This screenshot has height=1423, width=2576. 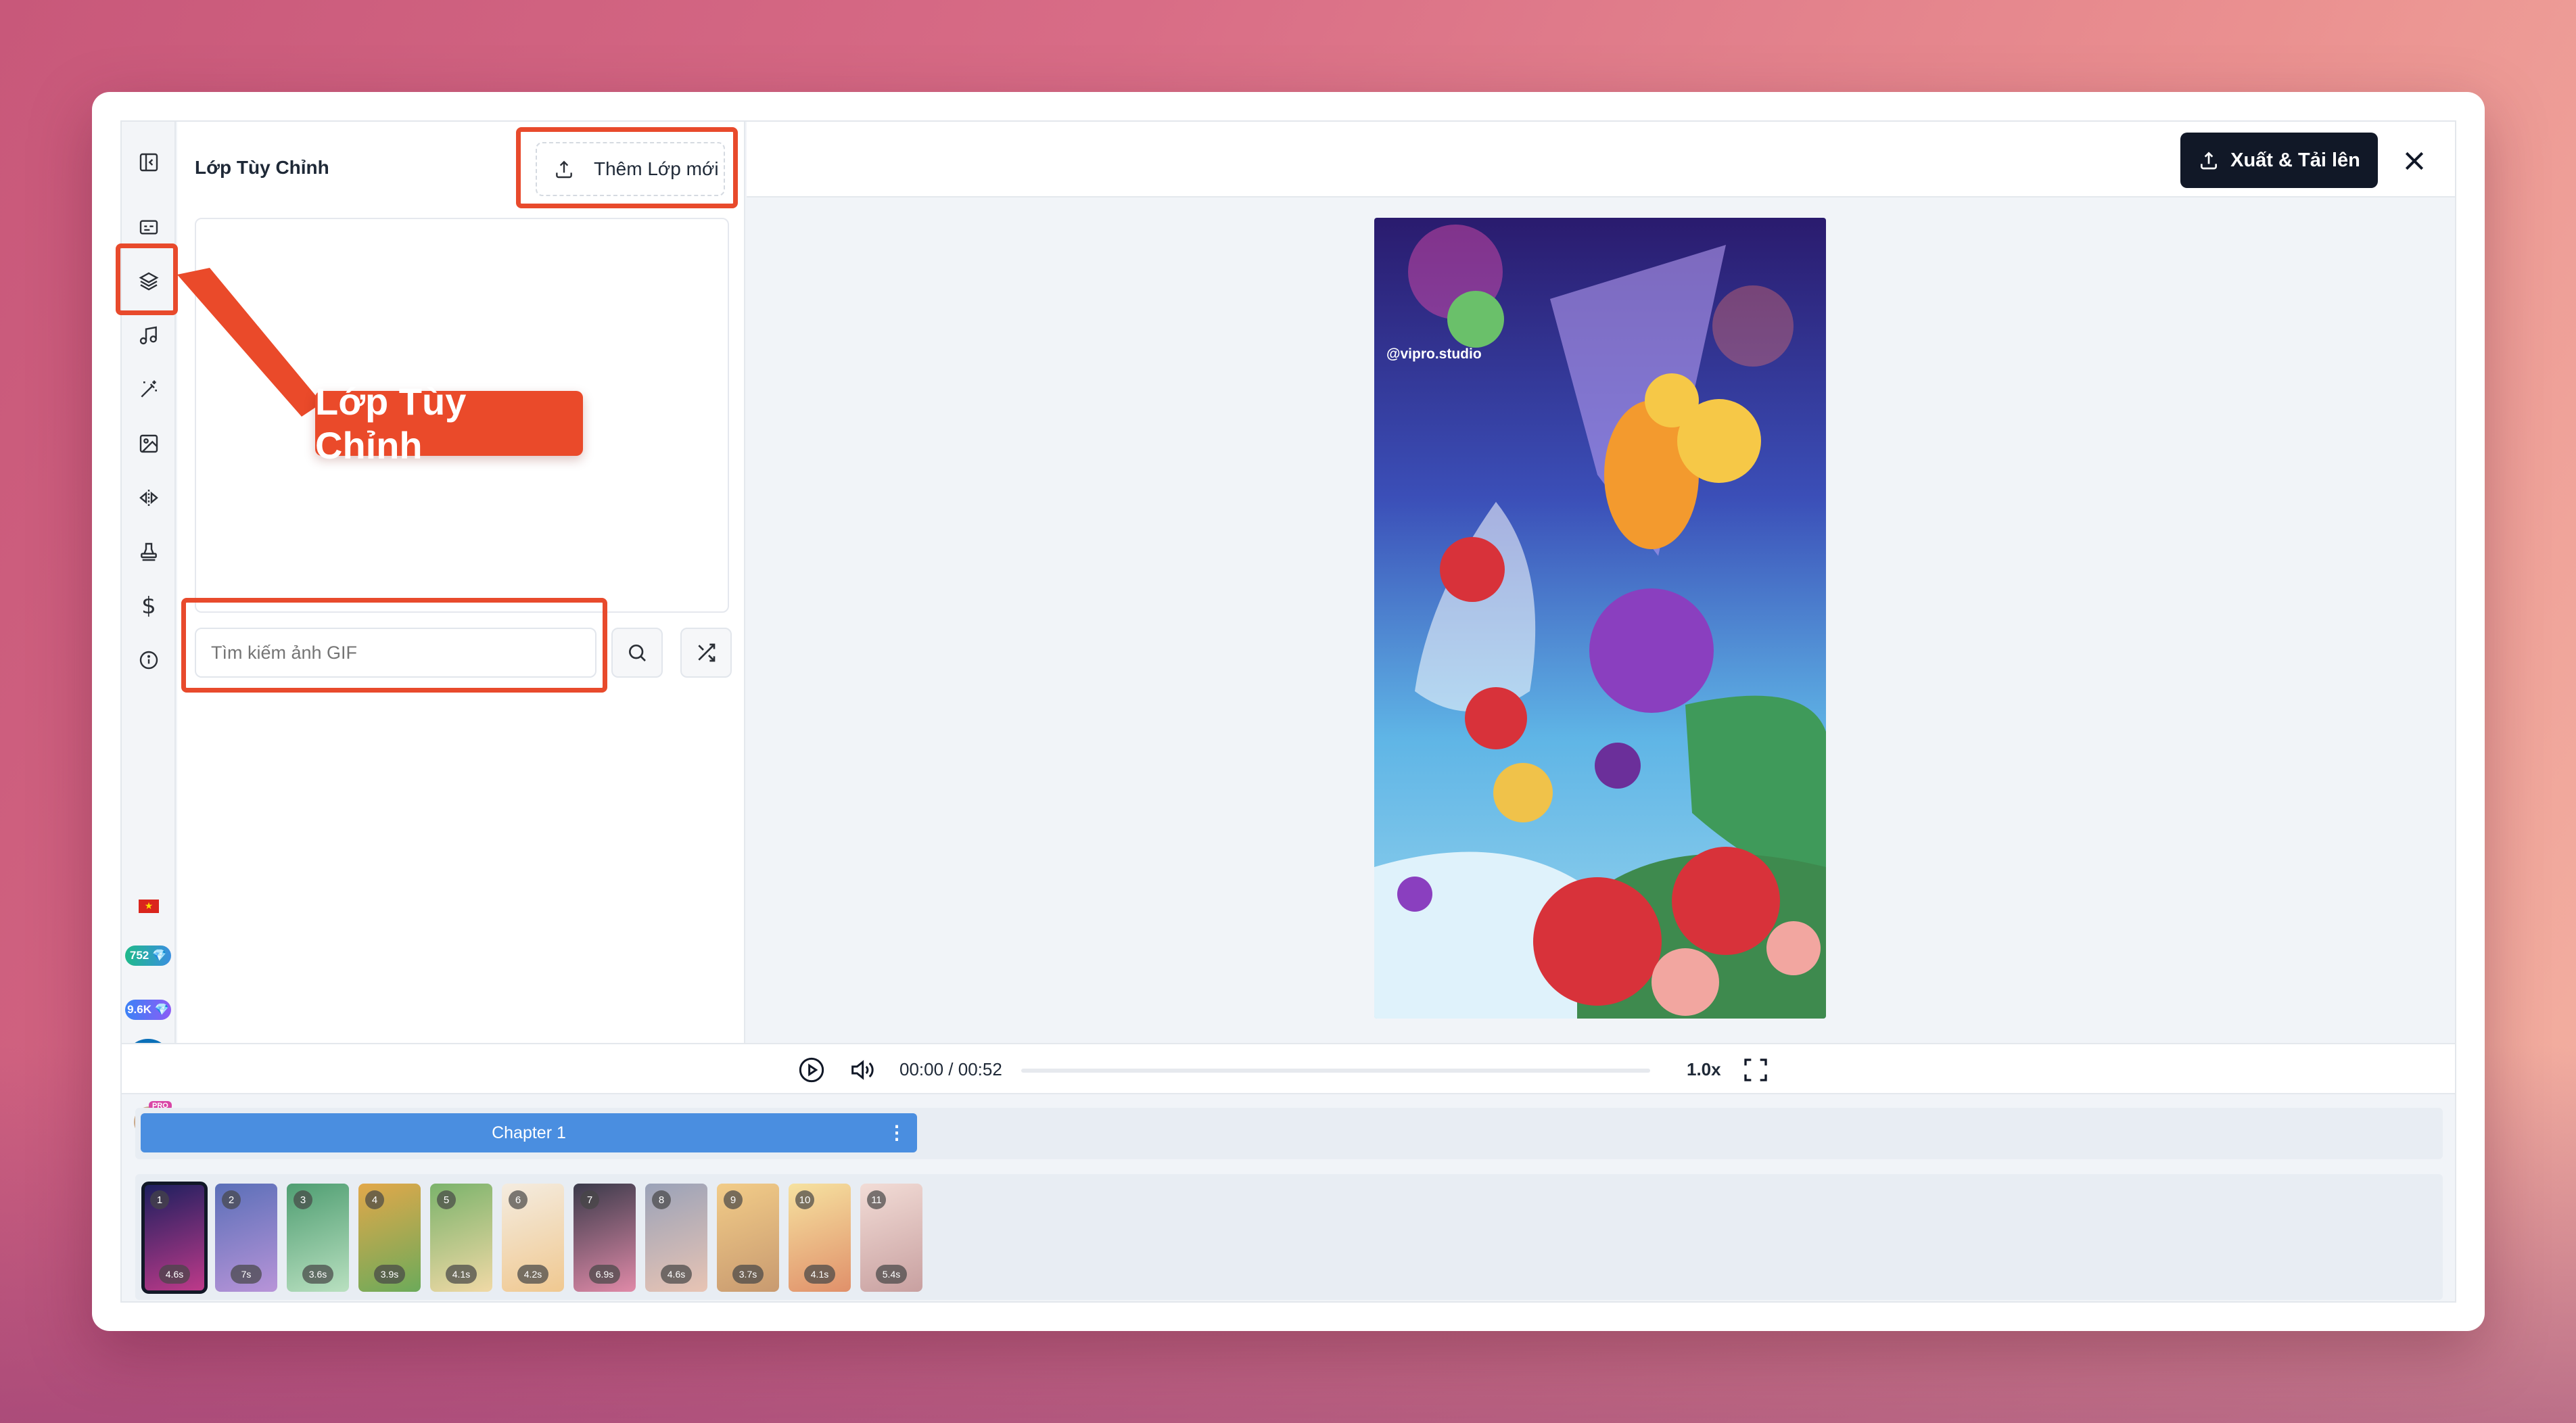 What do you see at coordinates (148, 335) in the screenshot?
I see `music-icon` at bounding box center [148, 335].